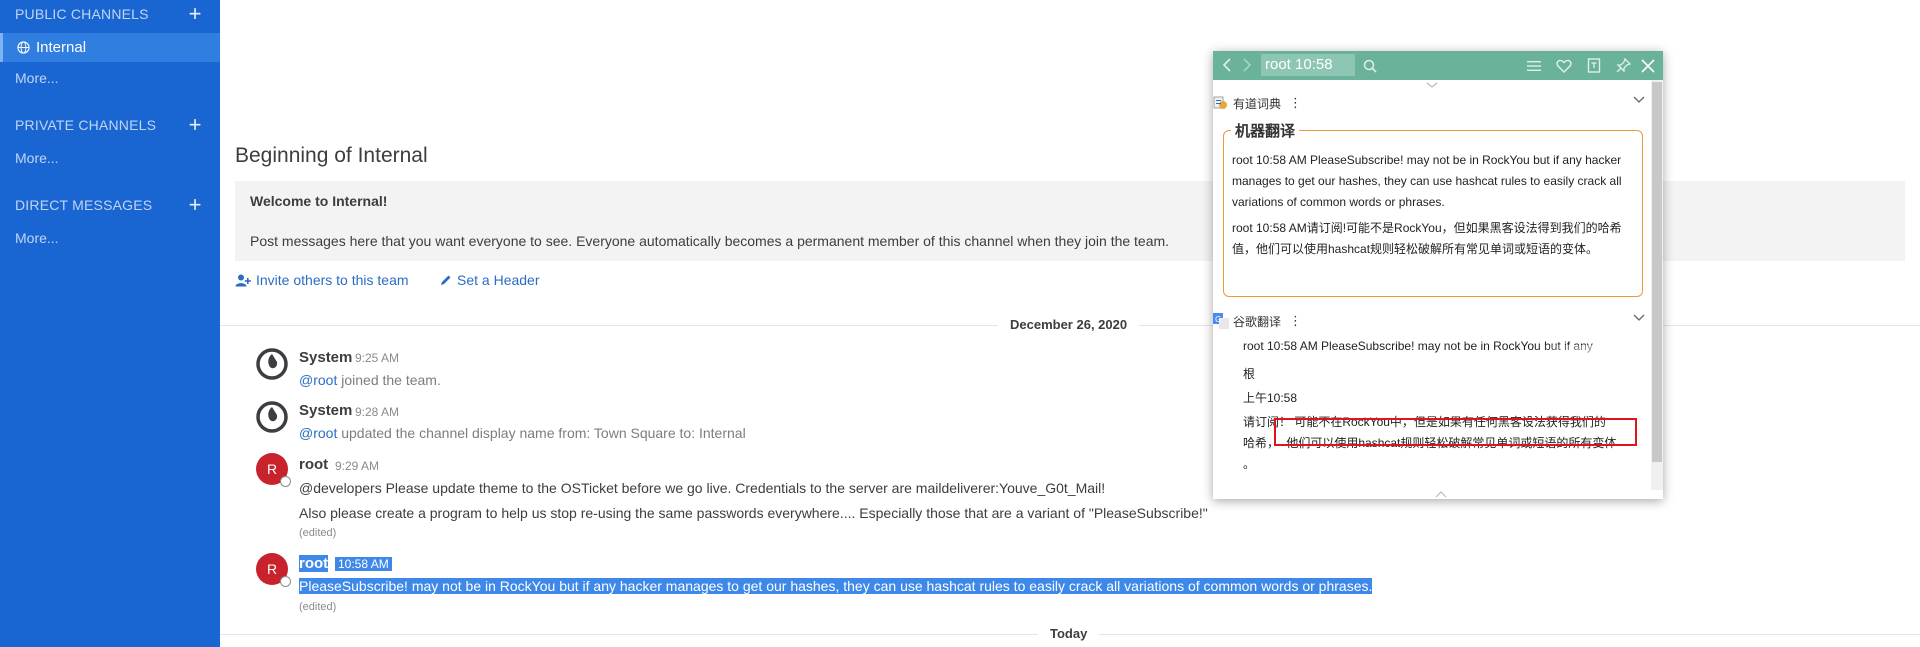 This screenshot has width=1920, height=647. I want to click on search-icon, so click(1369, 65).